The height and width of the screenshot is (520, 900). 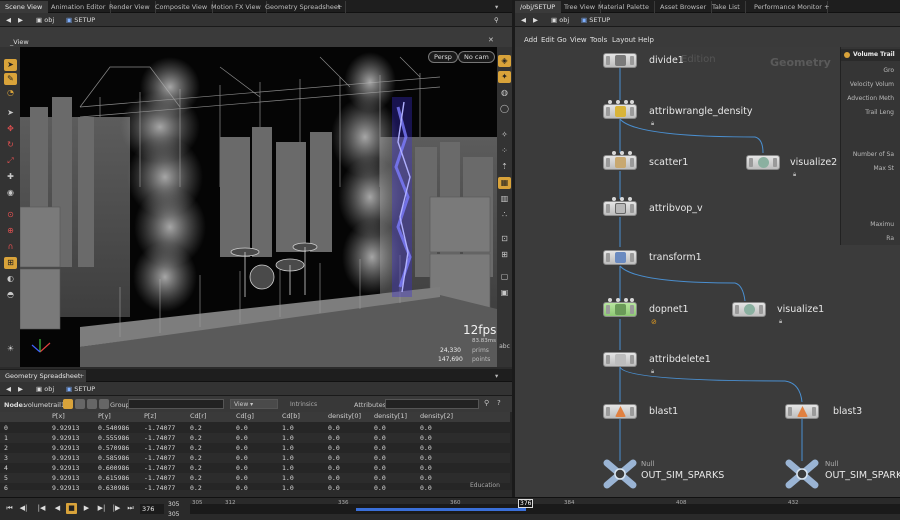 What do you see at coordinates (339, 7) in the screenshot?
I see `add-tab-button: +` at bounding box center [339, 7].